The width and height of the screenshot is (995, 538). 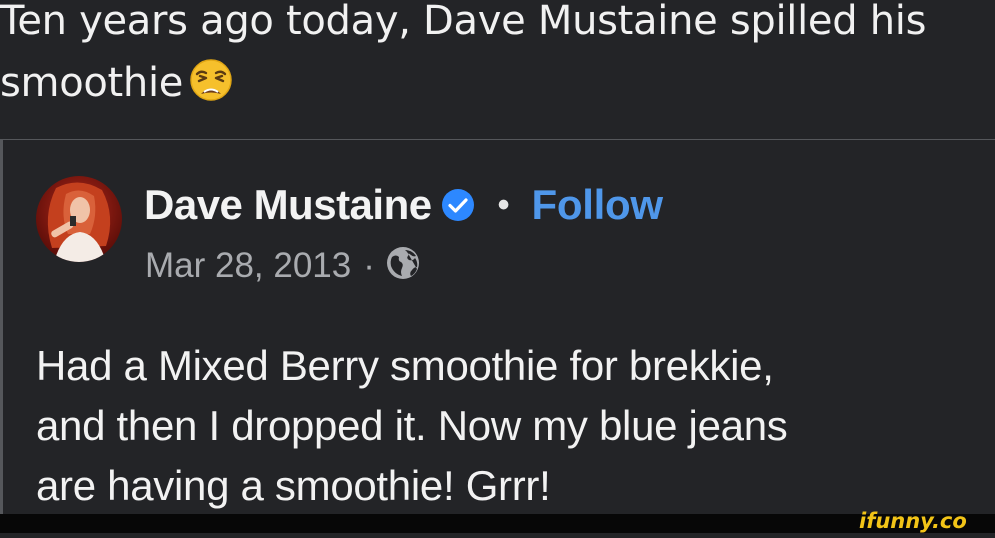 I want to click on post-meta: Mar 28, 2013 ·, so click(x=283, y=266).